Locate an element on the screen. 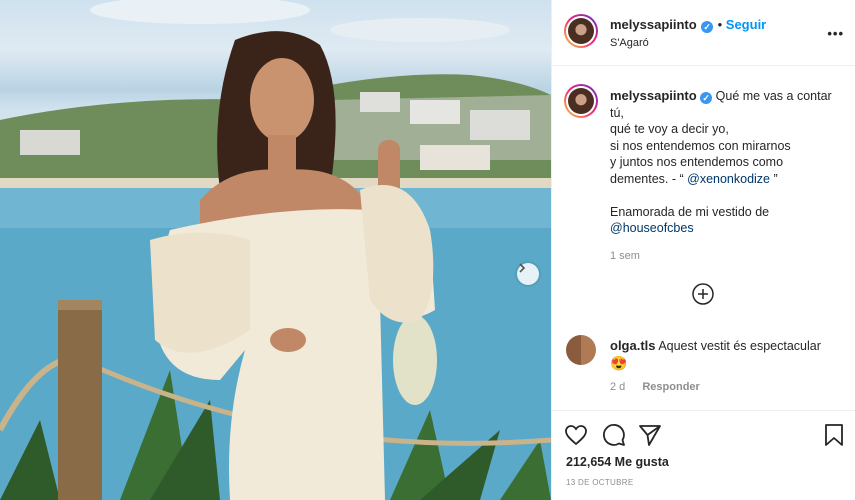  save-button is located at coordinates (834, 435).